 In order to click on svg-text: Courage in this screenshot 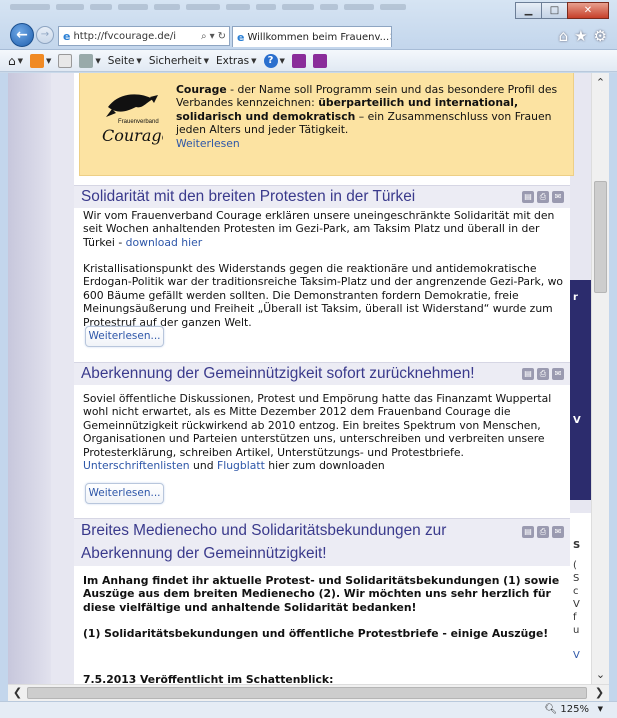, I will do `click(132, 135)`.